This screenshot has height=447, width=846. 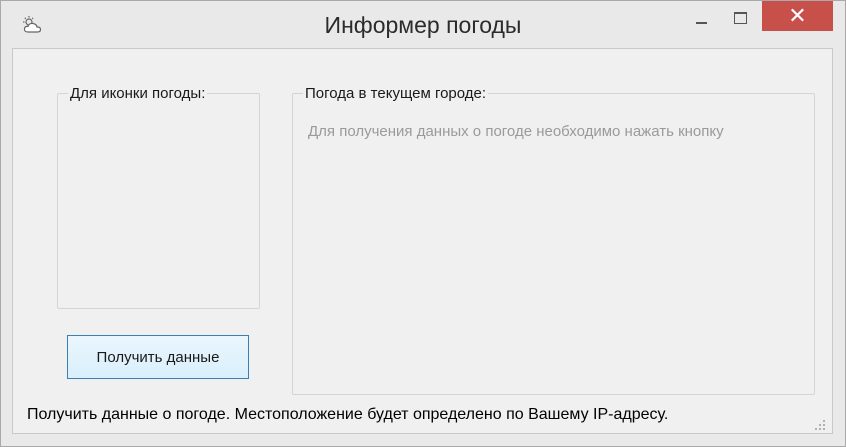 I want to click on window-title: Информер погоды, so click(x=423, y=25).